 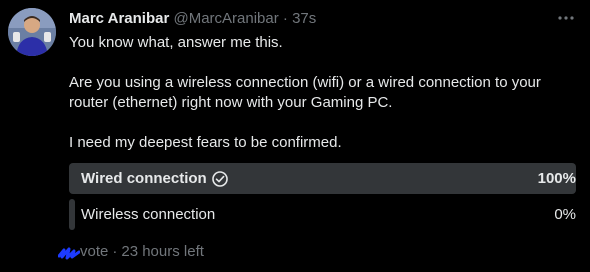 I want to click on tweet-timestamp: 37s, so click(x=304, y=18).